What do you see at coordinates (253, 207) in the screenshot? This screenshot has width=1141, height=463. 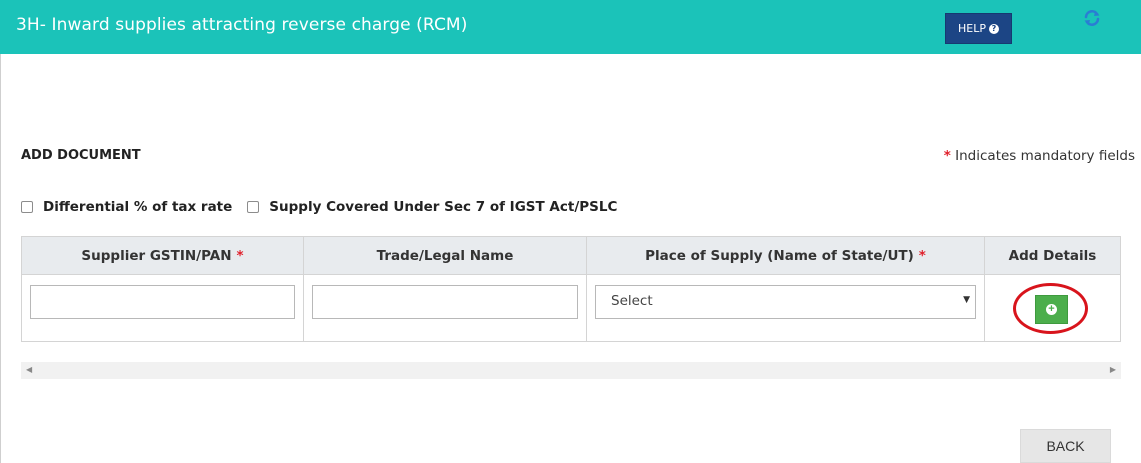 I see `sec7-igst-checkbox` at bounding box center [253, 207].